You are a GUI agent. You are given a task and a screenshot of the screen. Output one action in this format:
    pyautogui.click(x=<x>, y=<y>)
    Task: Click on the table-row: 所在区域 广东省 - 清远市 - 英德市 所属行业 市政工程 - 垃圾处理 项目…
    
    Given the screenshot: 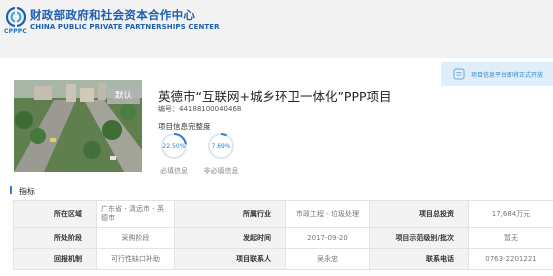 What is the action you would take?
    pyautogui.click(x=283, y=214)
    